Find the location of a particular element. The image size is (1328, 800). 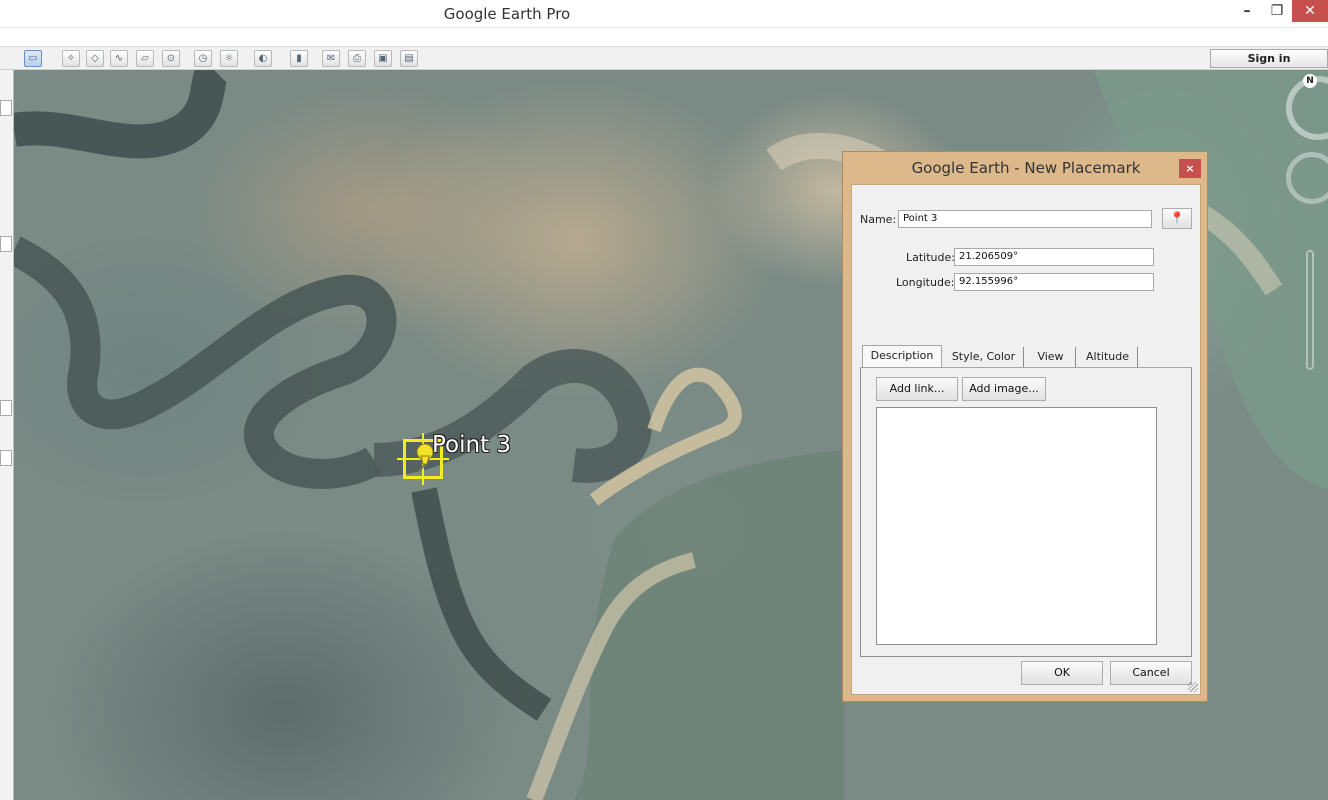

tab-style-color: Style, Color is located at coordinates (984, 357).